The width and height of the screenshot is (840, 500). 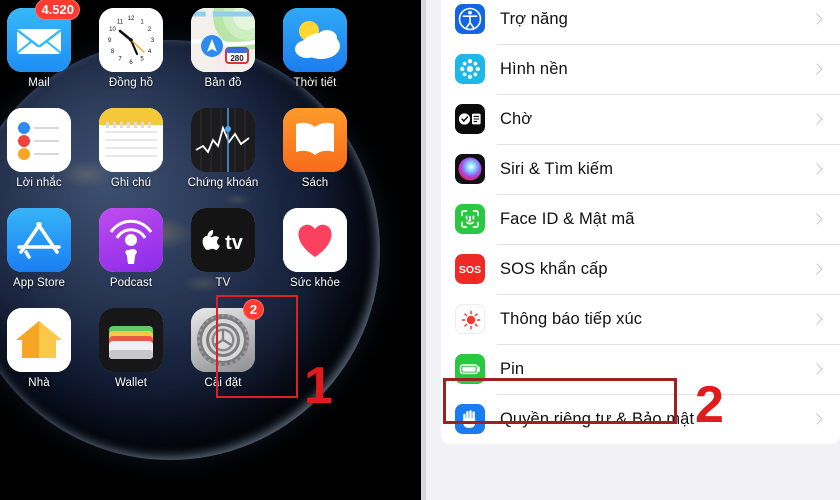 What do you see at coordinates (223, 140) in the screenshot?
I see `stocks-icon` at bounding box center [223, 140].